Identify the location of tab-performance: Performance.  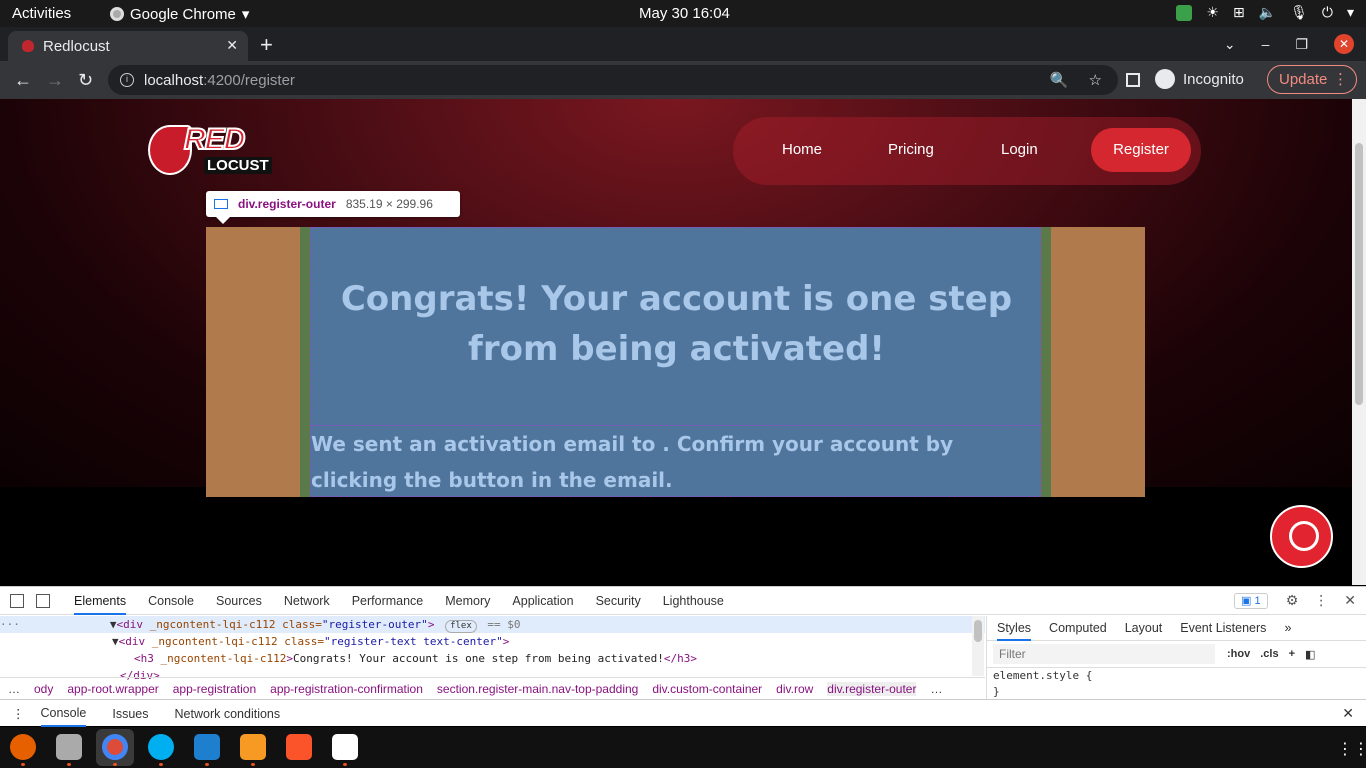
(388, 601).